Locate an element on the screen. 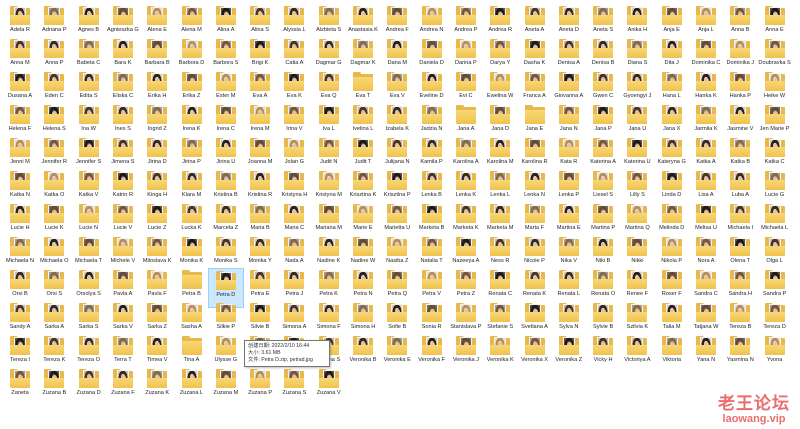 The height and width of the screenshot is (429, 800). folder-item: Zuzana D is located at coordinates (89, 387).